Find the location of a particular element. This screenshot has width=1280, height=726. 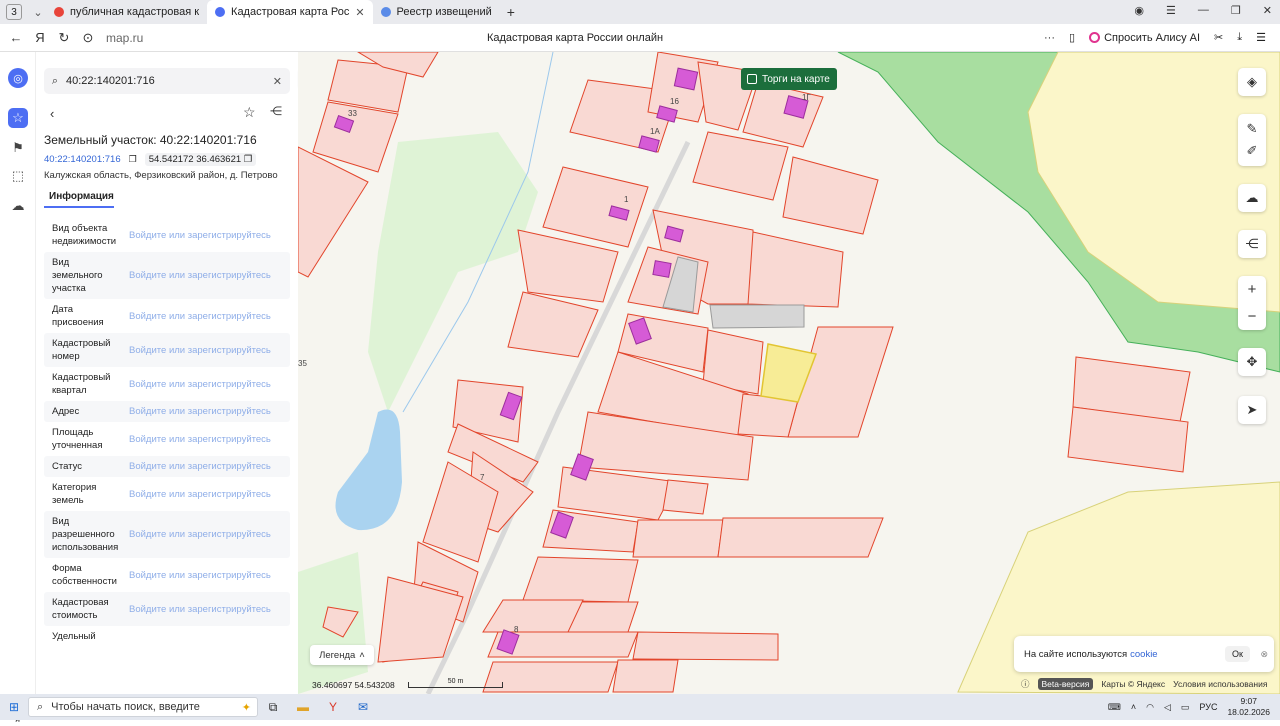

outlook-icon: ✉ is located at coordinates (363, 707).